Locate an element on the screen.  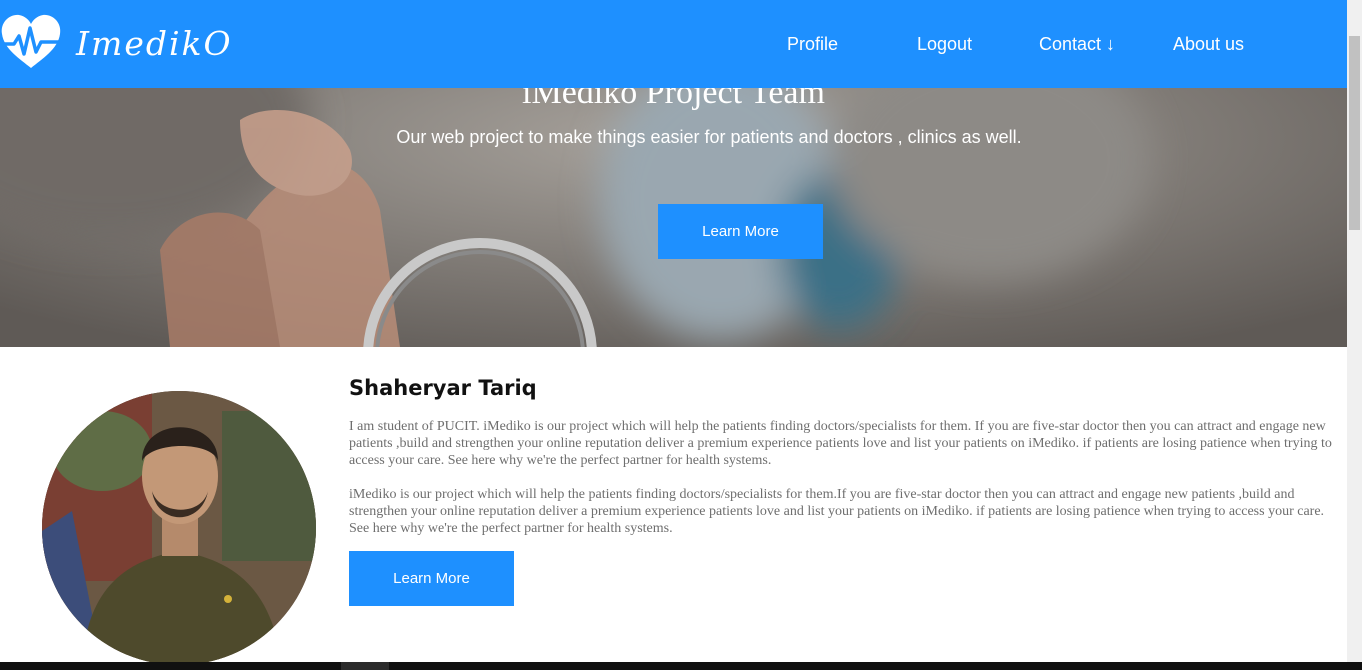
taskbar-item is located at coordinates (365, 666).